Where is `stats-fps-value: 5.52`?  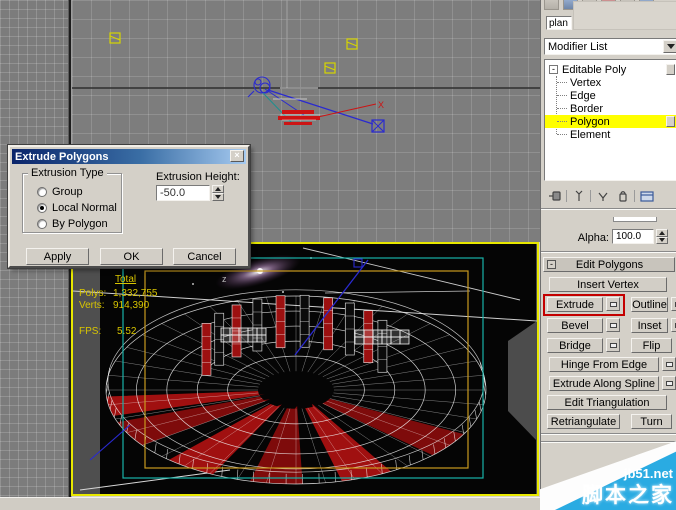
stats-fps-value: 5.52 is located at coordinates (127, 331).